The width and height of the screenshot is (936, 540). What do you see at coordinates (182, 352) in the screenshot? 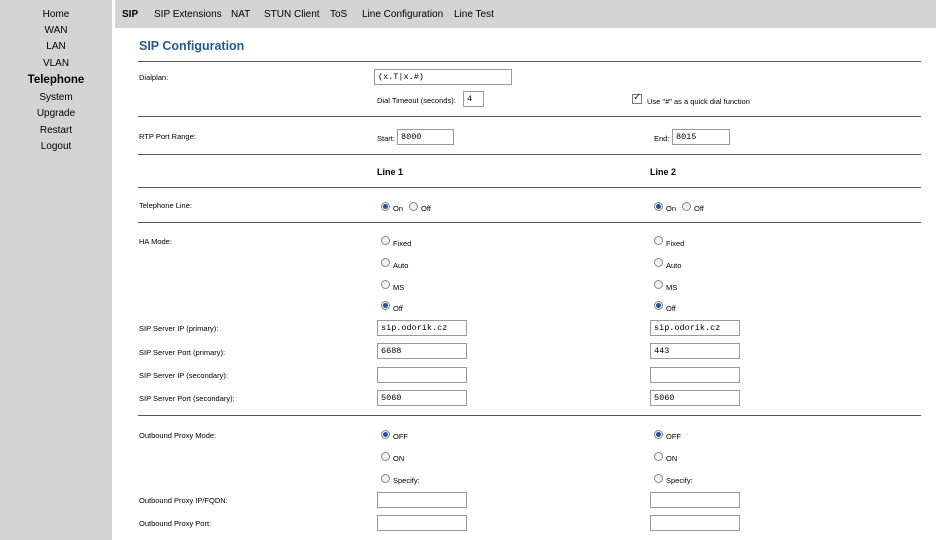
I see `sip-port-primary-label: SIP Server Port (primary):` at bounding box center [182, 352].